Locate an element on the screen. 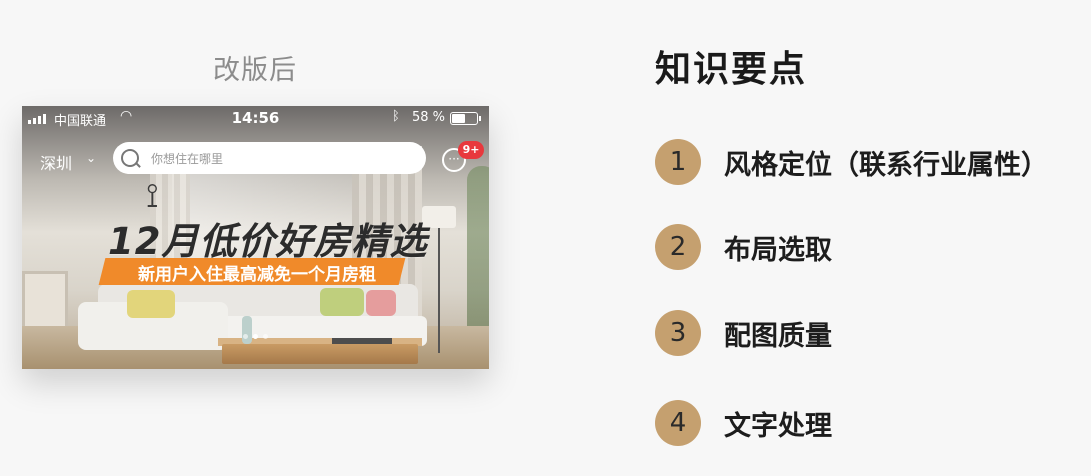 This screenshot has width=1091, height=476. point-number: 2 is located at coordinates (678, 247).